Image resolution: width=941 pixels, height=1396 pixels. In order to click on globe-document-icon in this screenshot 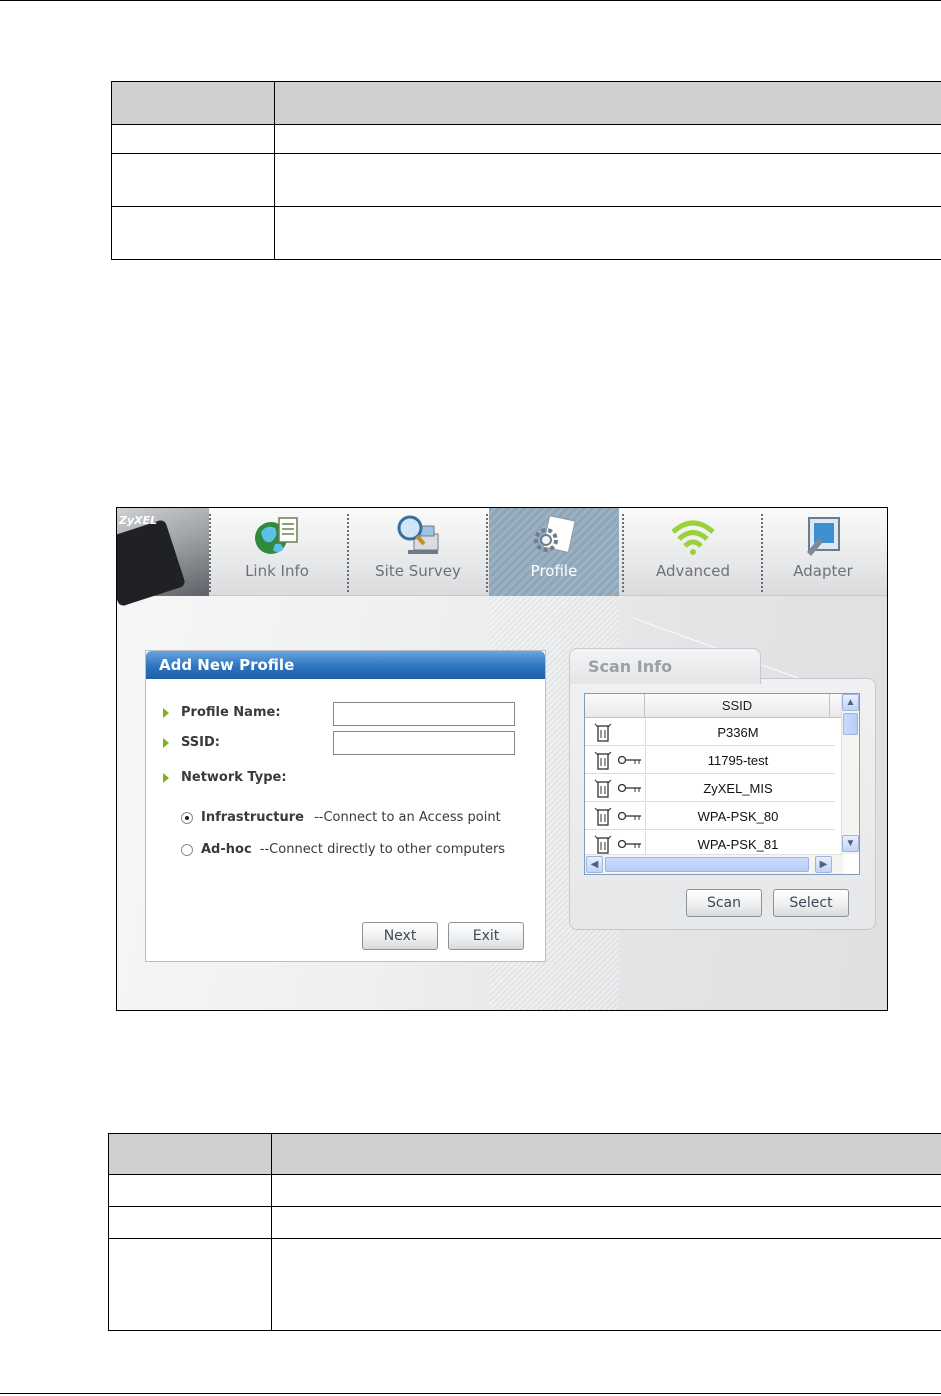, I will do `click(276, 535)`.